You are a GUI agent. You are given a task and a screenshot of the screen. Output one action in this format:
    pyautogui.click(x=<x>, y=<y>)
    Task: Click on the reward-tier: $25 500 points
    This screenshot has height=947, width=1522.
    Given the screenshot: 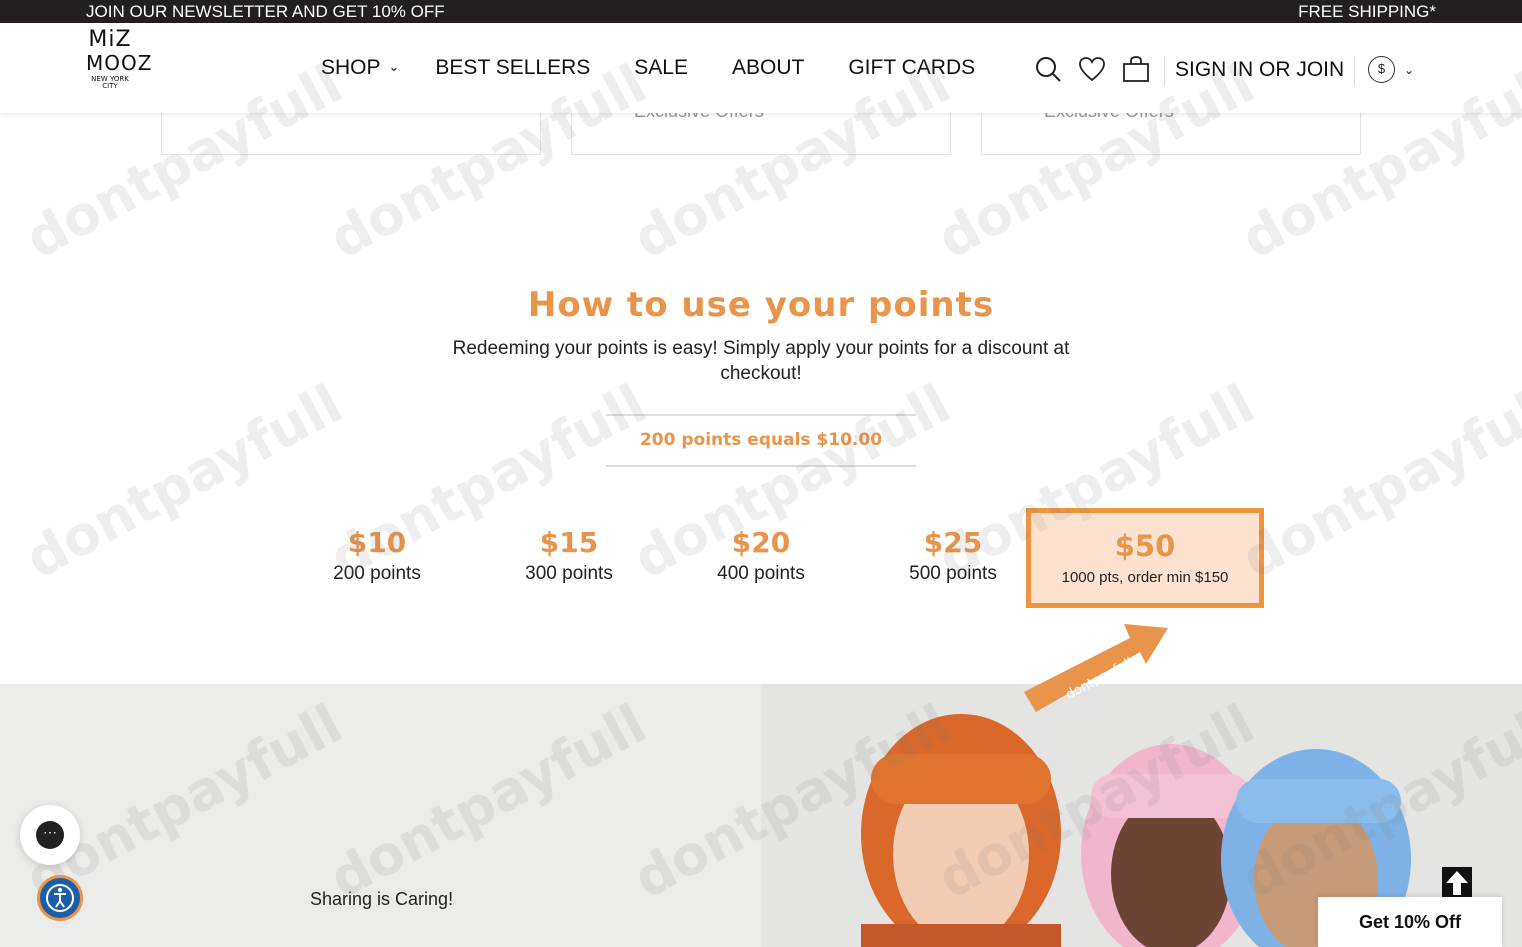 What is the action you would take?
    pyautogui.click(x=953, y=558)
    